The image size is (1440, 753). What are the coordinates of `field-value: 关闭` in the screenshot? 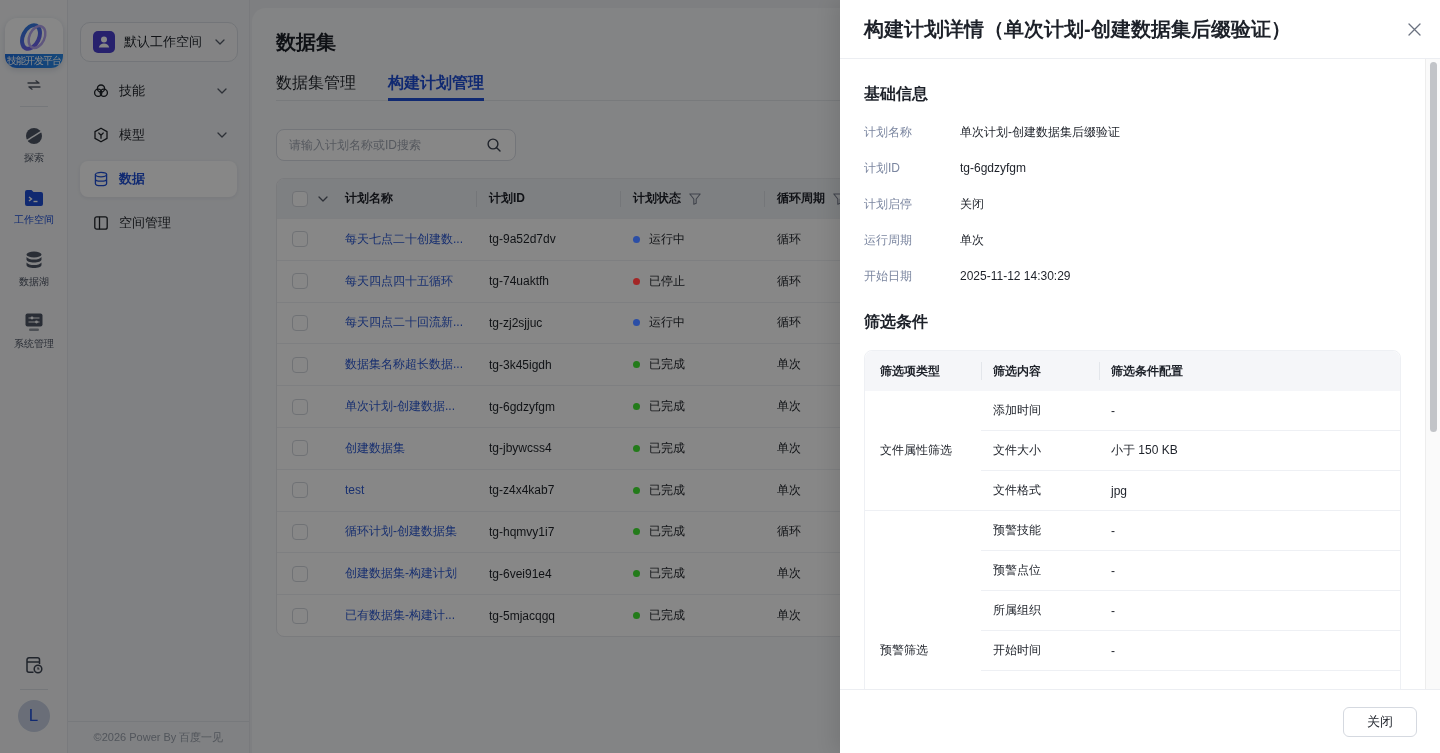 It's located at (972, 204).